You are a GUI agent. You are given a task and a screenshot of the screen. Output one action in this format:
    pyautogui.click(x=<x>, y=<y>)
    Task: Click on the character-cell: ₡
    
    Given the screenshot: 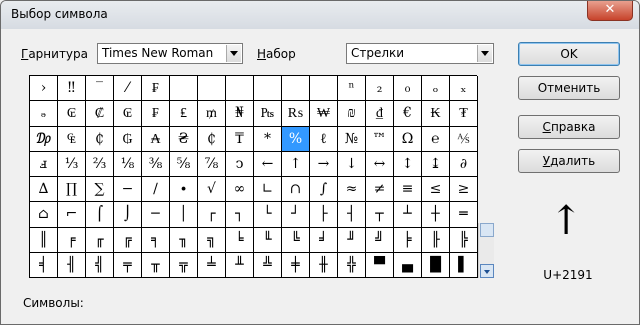 What is the action you would take?
    pyautogui.click(x=100, y=114)
    